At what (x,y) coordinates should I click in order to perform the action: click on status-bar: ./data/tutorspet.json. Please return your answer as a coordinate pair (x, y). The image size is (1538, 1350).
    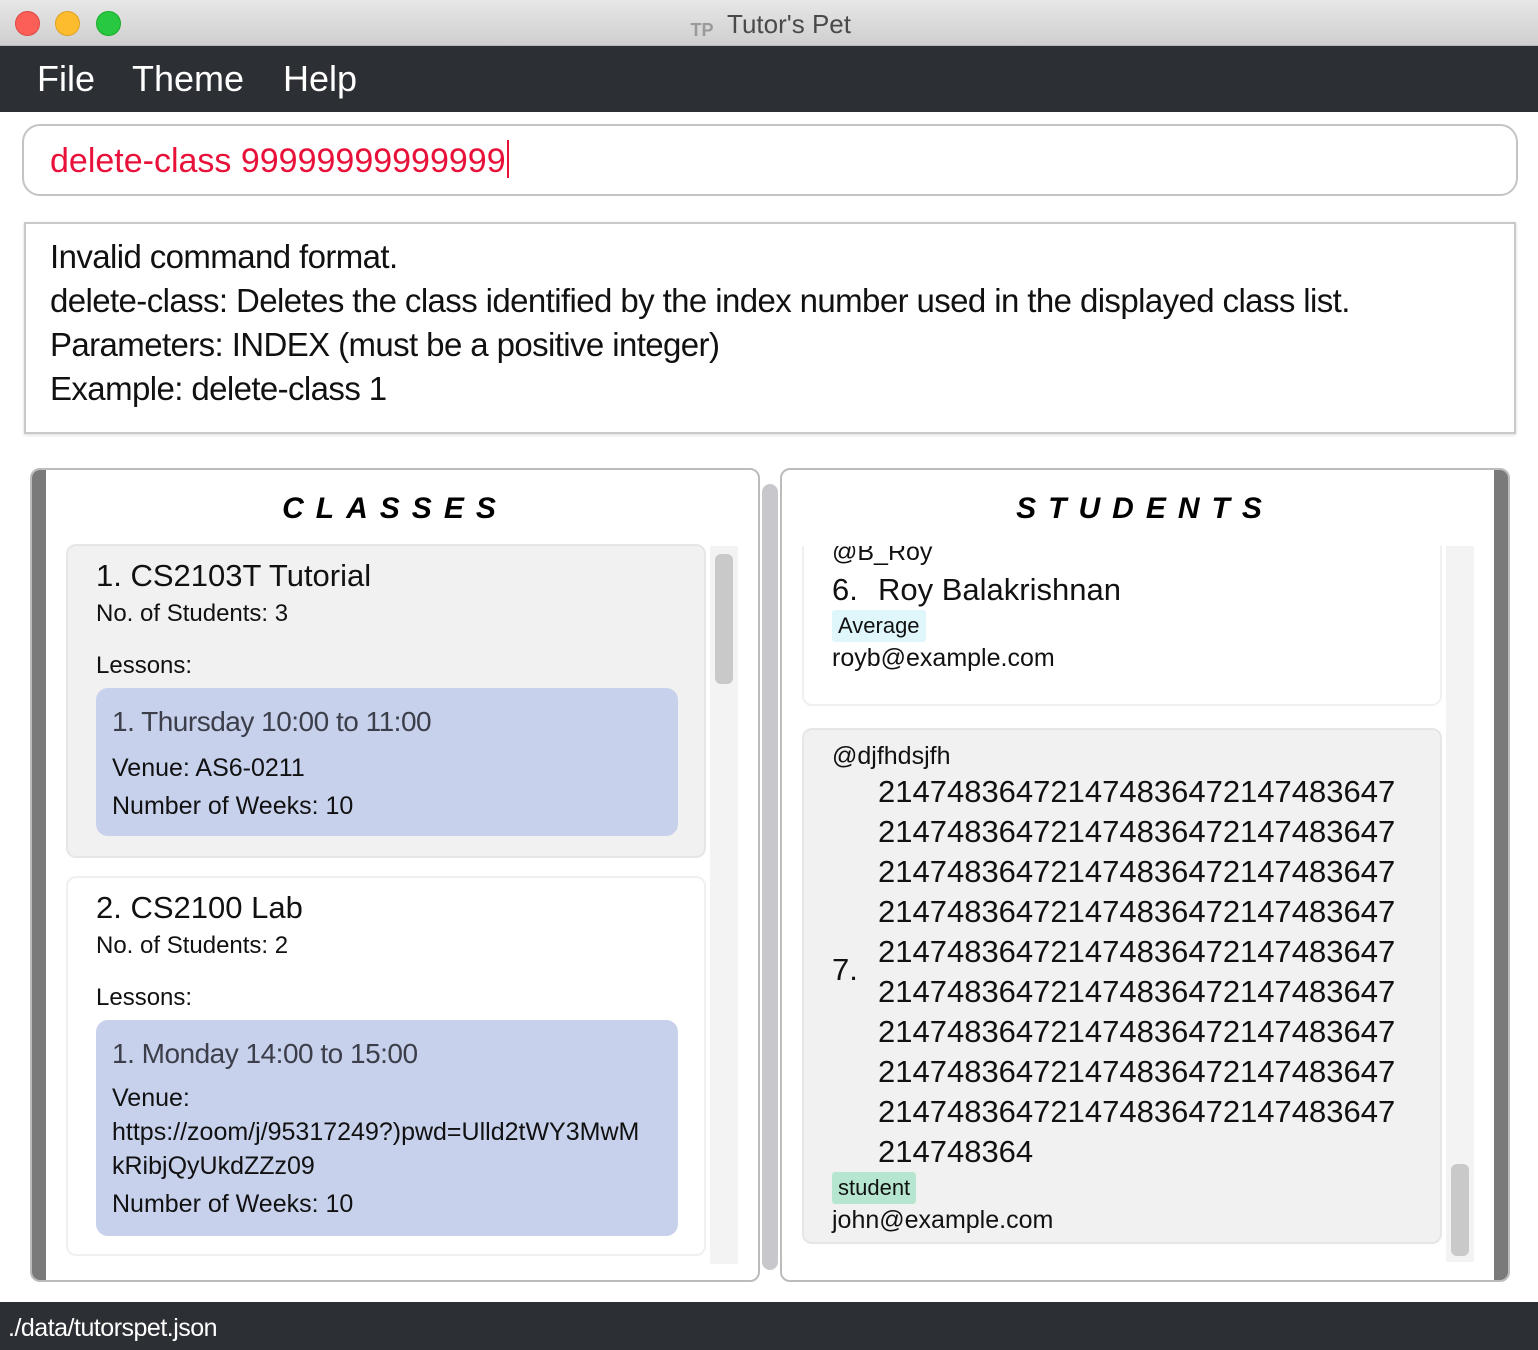
    Looking at the image, I should click on (769, 1326).